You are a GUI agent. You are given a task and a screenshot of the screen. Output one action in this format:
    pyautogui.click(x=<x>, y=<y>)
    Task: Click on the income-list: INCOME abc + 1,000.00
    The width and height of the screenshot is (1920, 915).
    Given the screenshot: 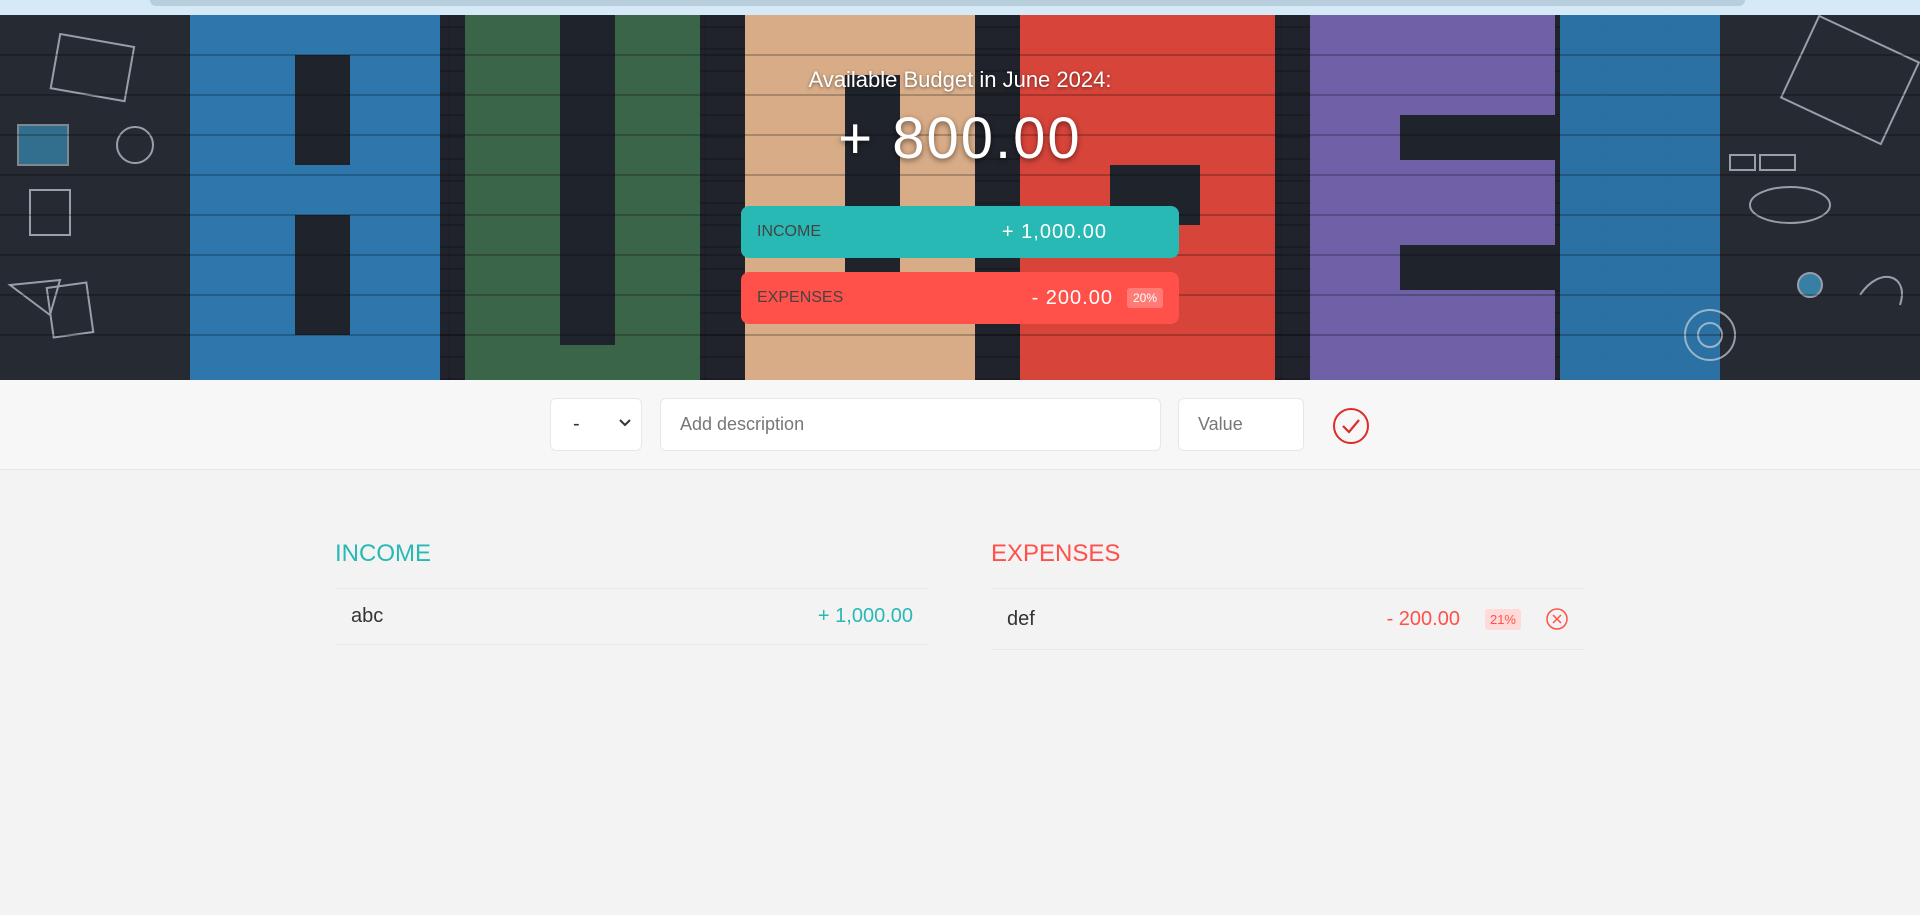 What is the action you would take?
    pyautogui.click(x=632, y=592)
    